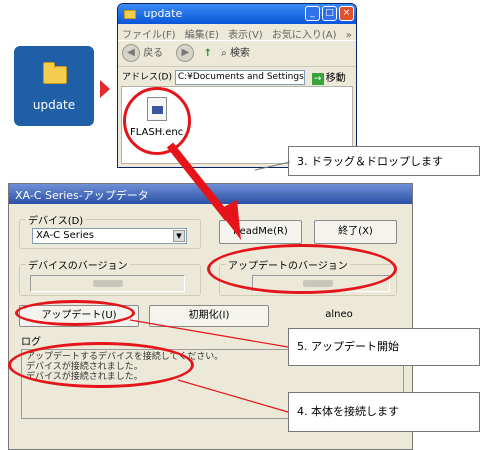 This screenshot has height=450, width=500. Describe the element at coordinates (153, 53) in the screenshot. I see `back-label: 戻る` at that location.